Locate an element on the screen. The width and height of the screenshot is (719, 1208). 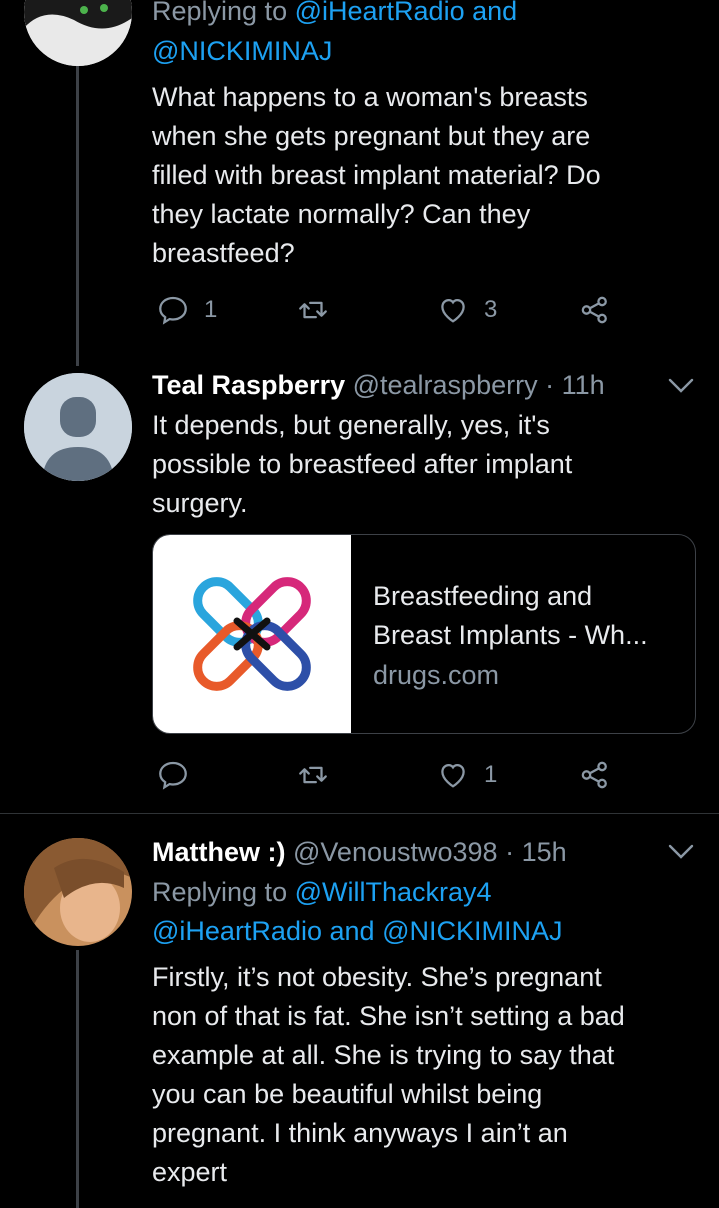
drugs-com-logo is located at coordinates (252, 634).